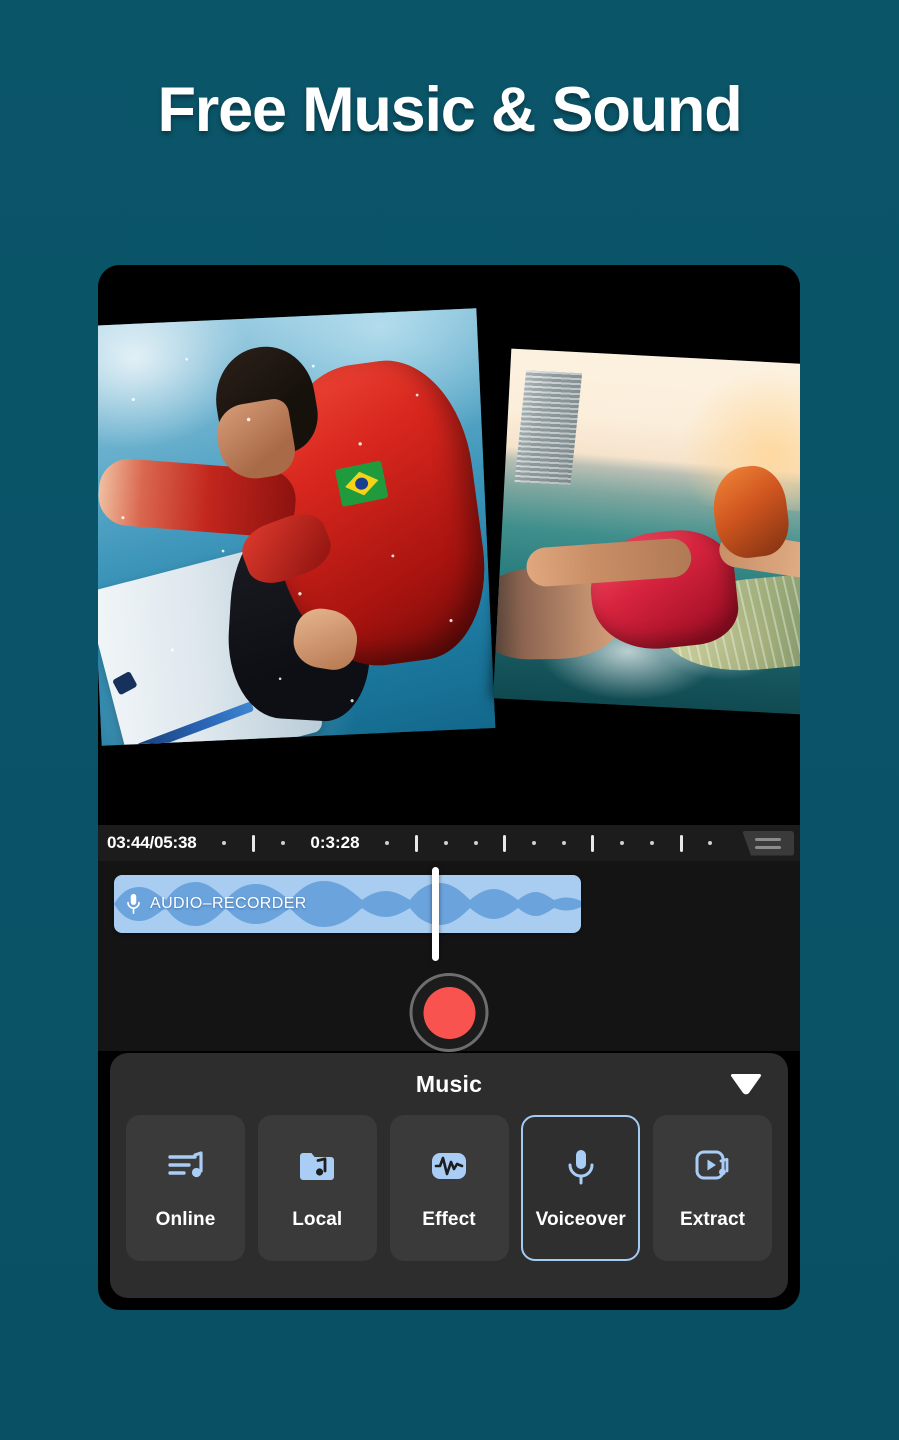  I want to click on tool-extract: Extract, so click(712, 1188).